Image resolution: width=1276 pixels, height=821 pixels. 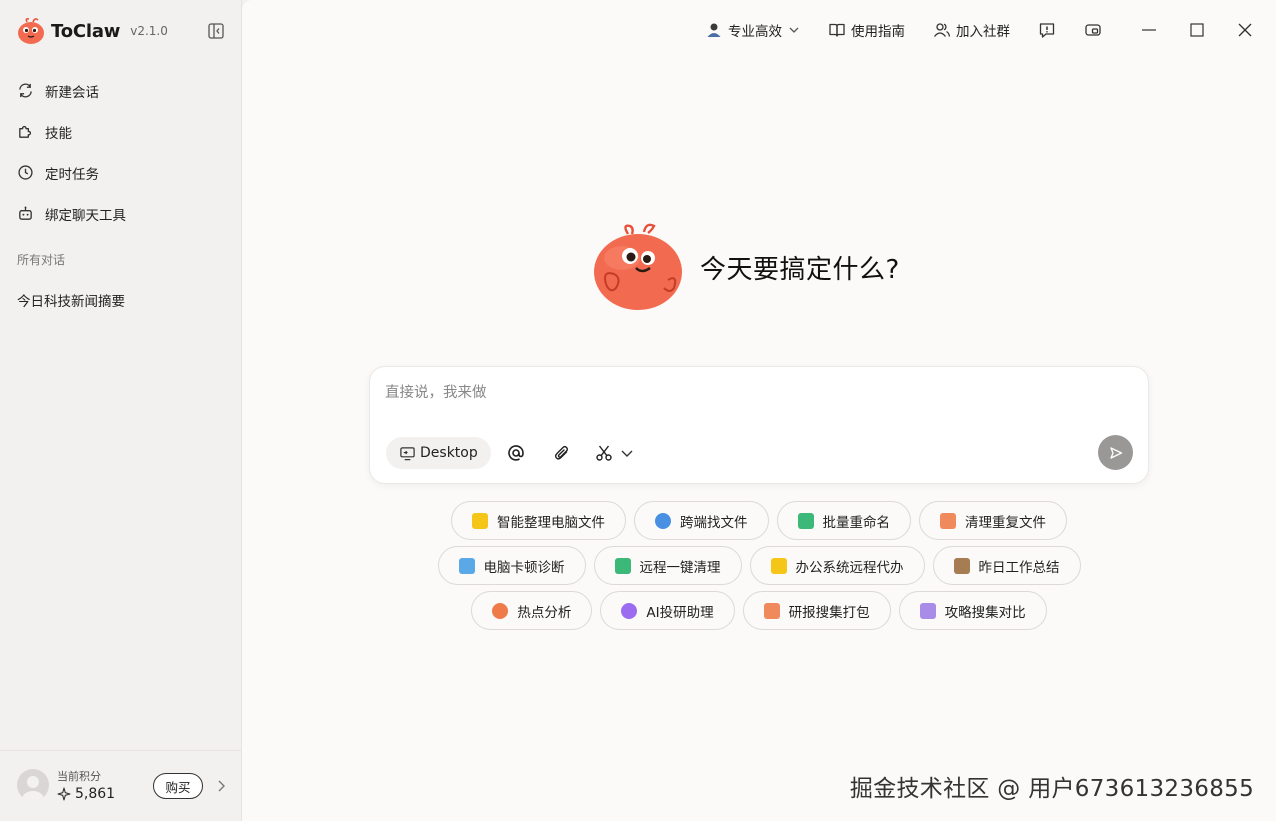 I want to click on suggestion-row: 热点分析 AI投研助理 研报搜集打包 攻略搜集对比, so click(x=759, y=610).